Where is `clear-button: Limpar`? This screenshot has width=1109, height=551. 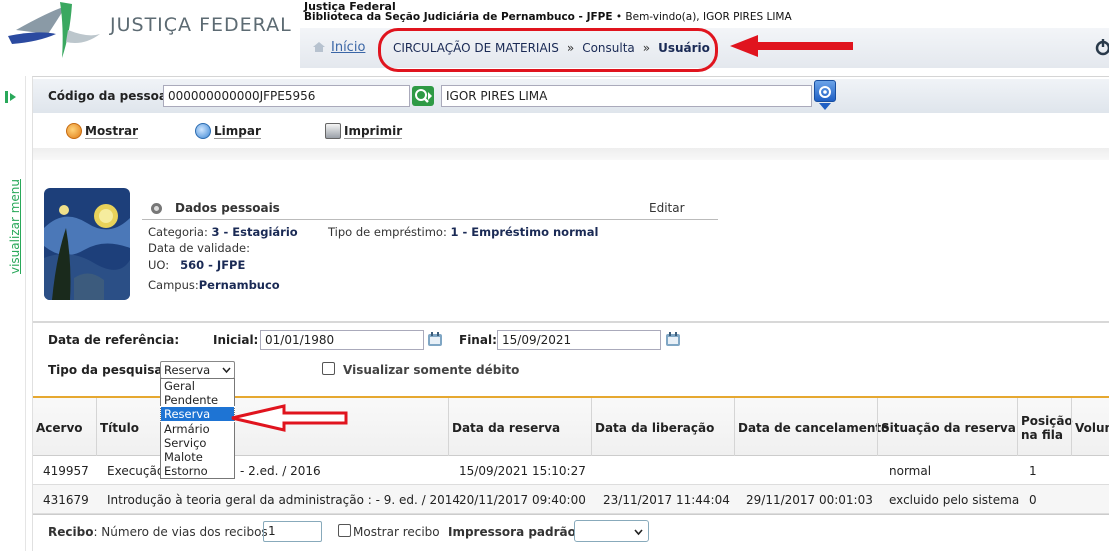
clear-button: Limpar is located at coordinates (228, 131).